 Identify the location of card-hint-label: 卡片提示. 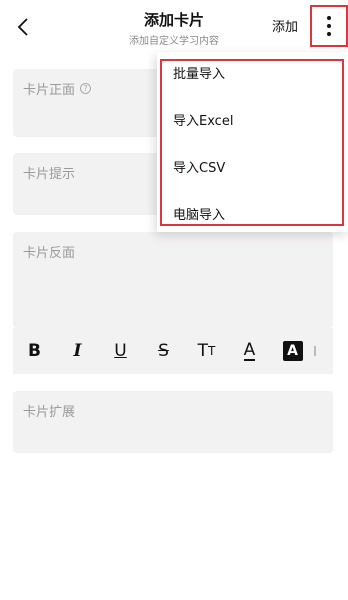
(49, 174).